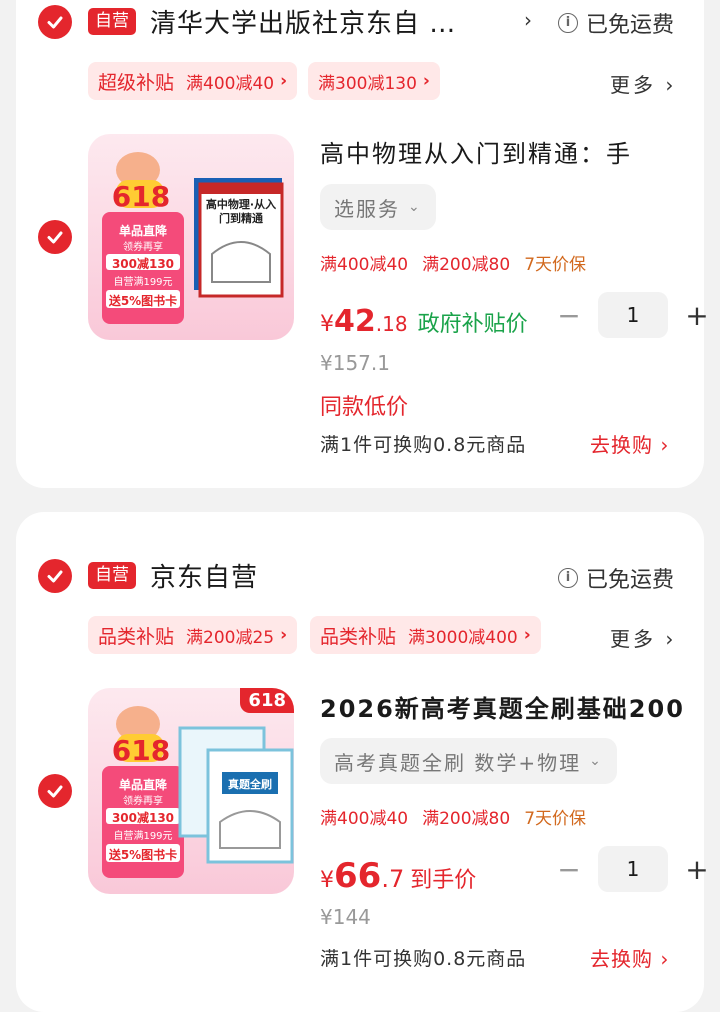  I want to click on product-title: 2026新高考真题全刷基础200, so click(502, 706).